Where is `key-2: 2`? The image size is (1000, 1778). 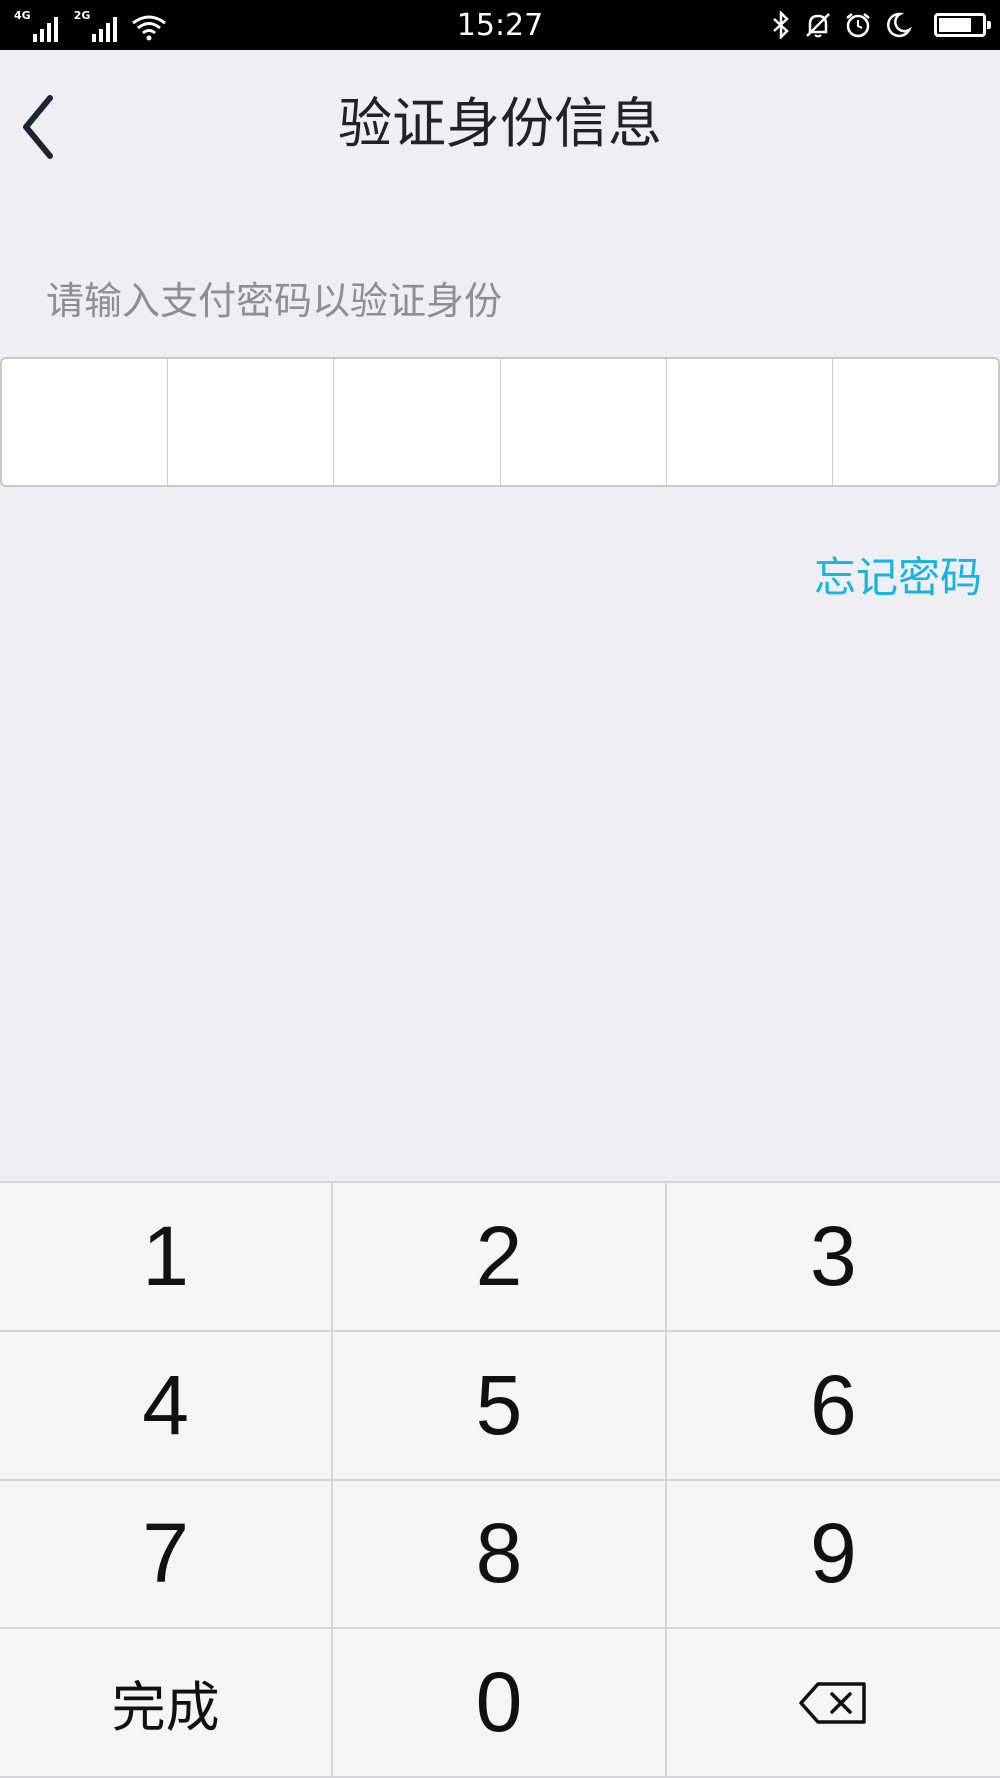
key-2: 2 is located at coordinates (500, 1257).